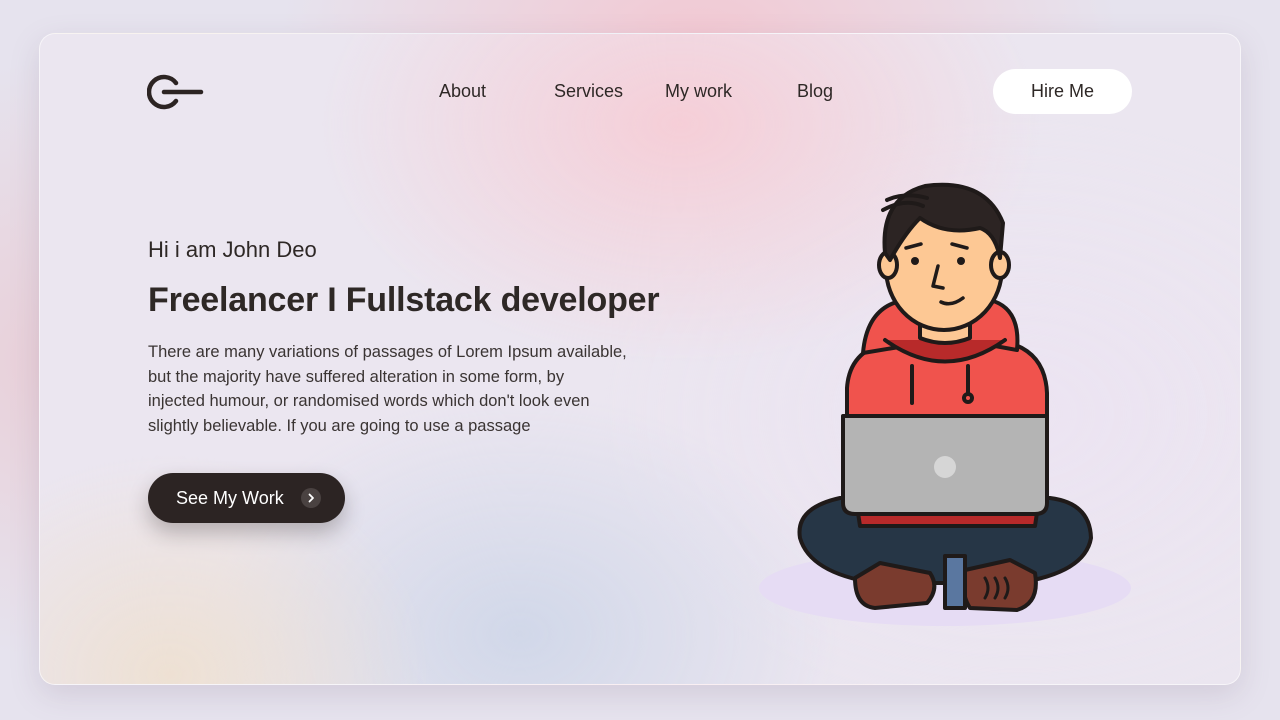  I want to click on see-my-work-button: See My Work, so click(246, 498).